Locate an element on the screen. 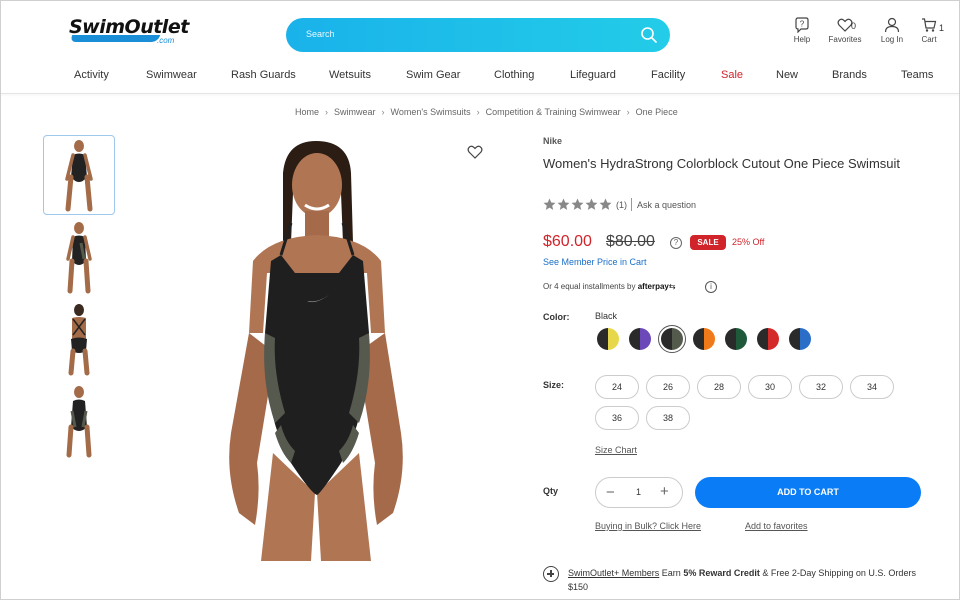 This screenshot has height=600, width=960. favorite-heart-icon is located at coordinates (475, 152).